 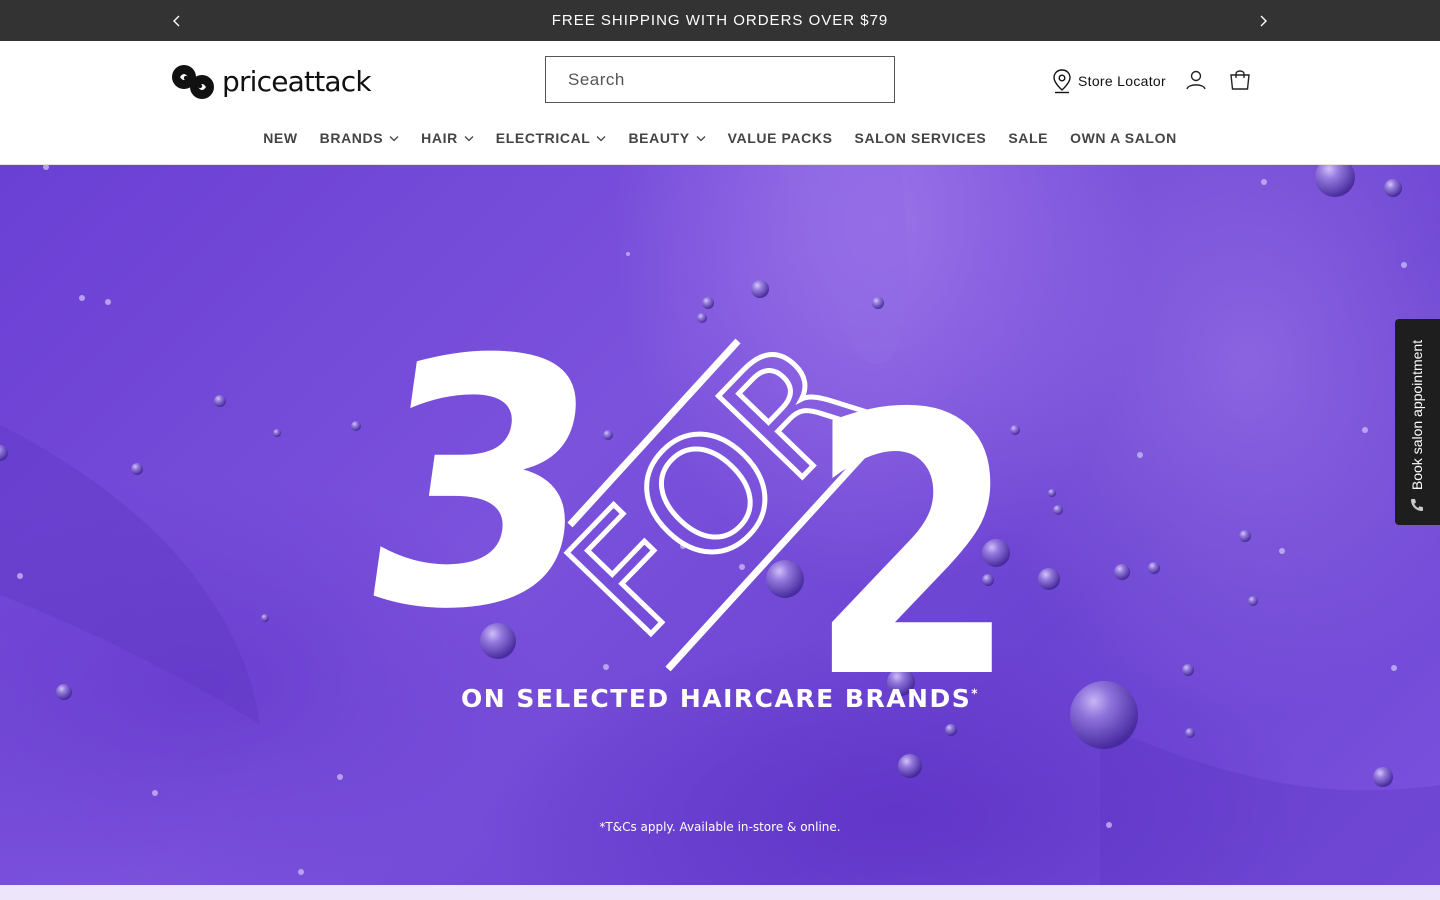 I want to click on account-button, so click(x=1196, y=80).